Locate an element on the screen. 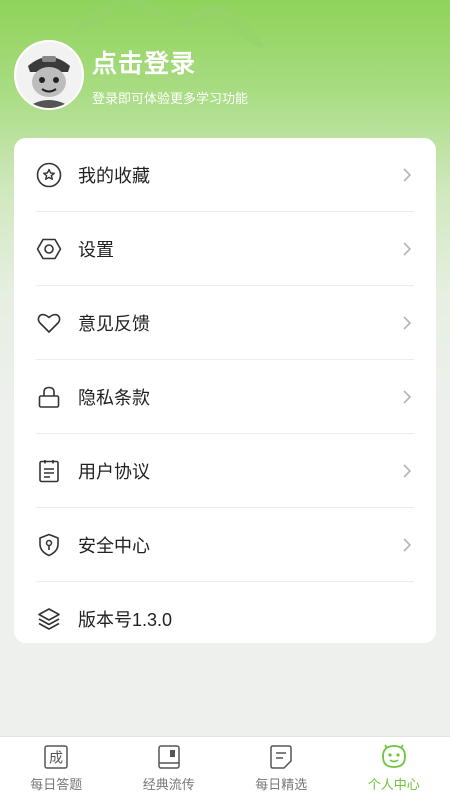  book-icon is located at coordinates (169, 757).